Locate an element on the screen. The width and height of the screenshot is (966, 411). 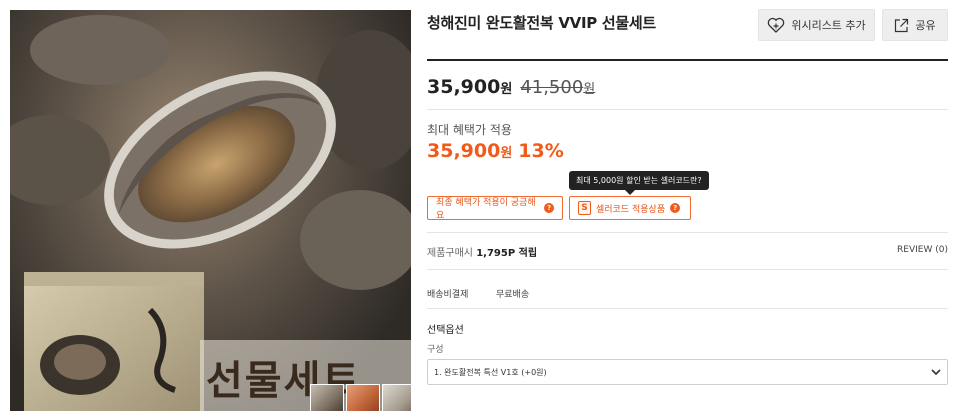
price-row: 35,900원 41,500원 is located at coordinates (511, 87).